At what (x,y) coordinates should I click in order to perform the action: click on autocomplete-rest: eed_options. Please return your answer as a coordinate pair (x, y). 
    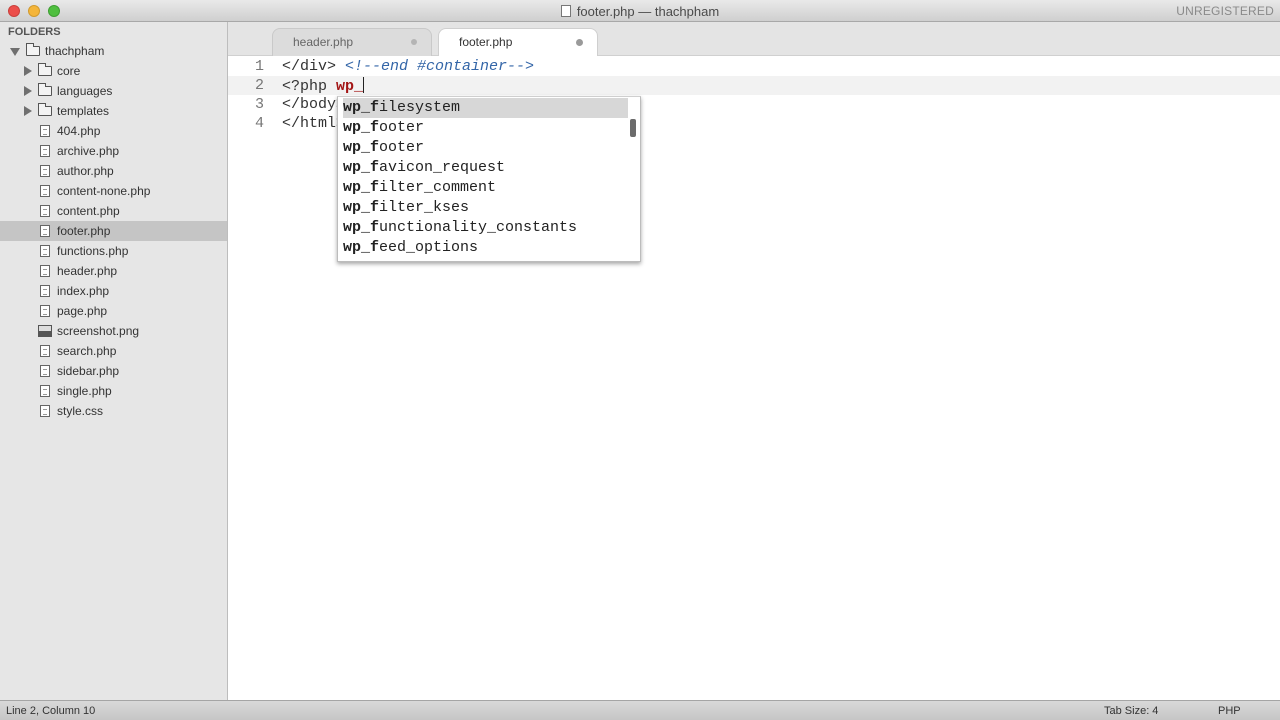
    Looking at the image, I should click on (429, 247).